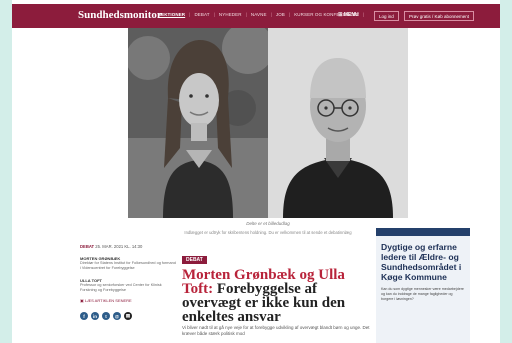  What do you see at coordinates (194, 260) in the screenshot?
I see `article-section-tag: DEBAT` at bounding box center [194, 260].